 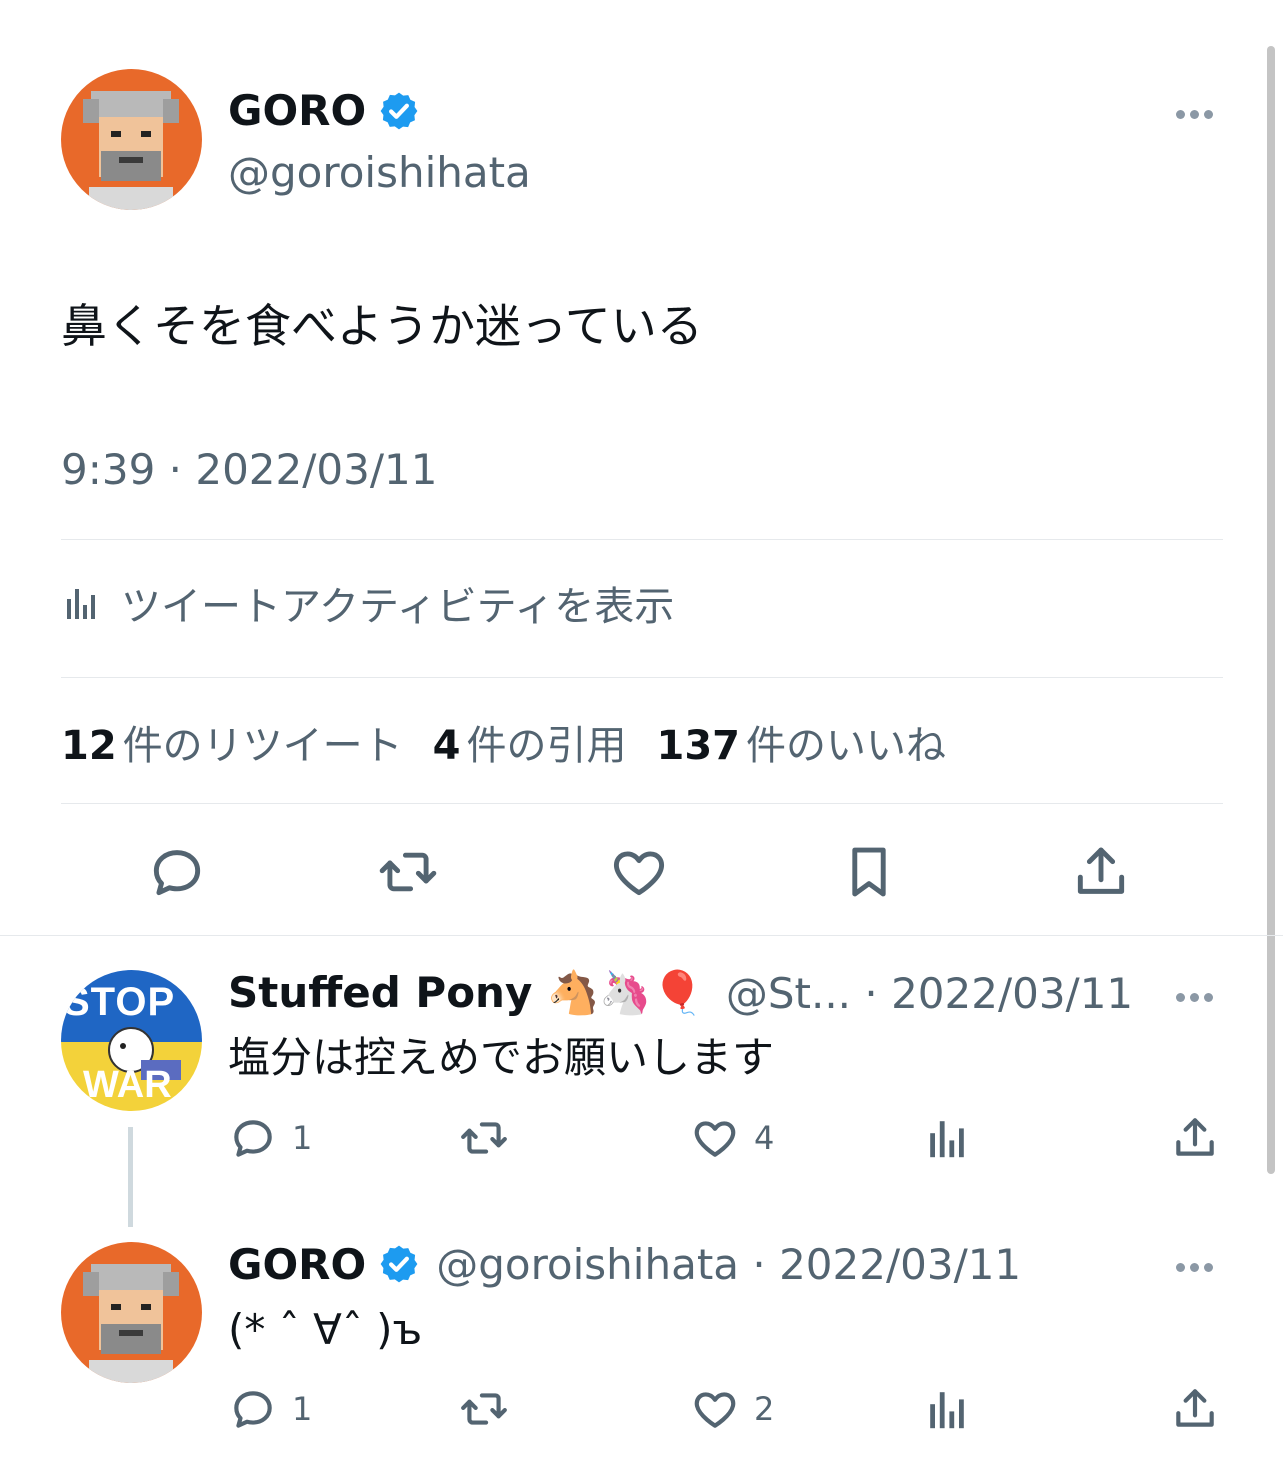 What do you see at coordinates (501, 1057) in the screenshot?
I see `reply-text: 塩分は控えめでお願いします` at bounding box center [501, 1057].